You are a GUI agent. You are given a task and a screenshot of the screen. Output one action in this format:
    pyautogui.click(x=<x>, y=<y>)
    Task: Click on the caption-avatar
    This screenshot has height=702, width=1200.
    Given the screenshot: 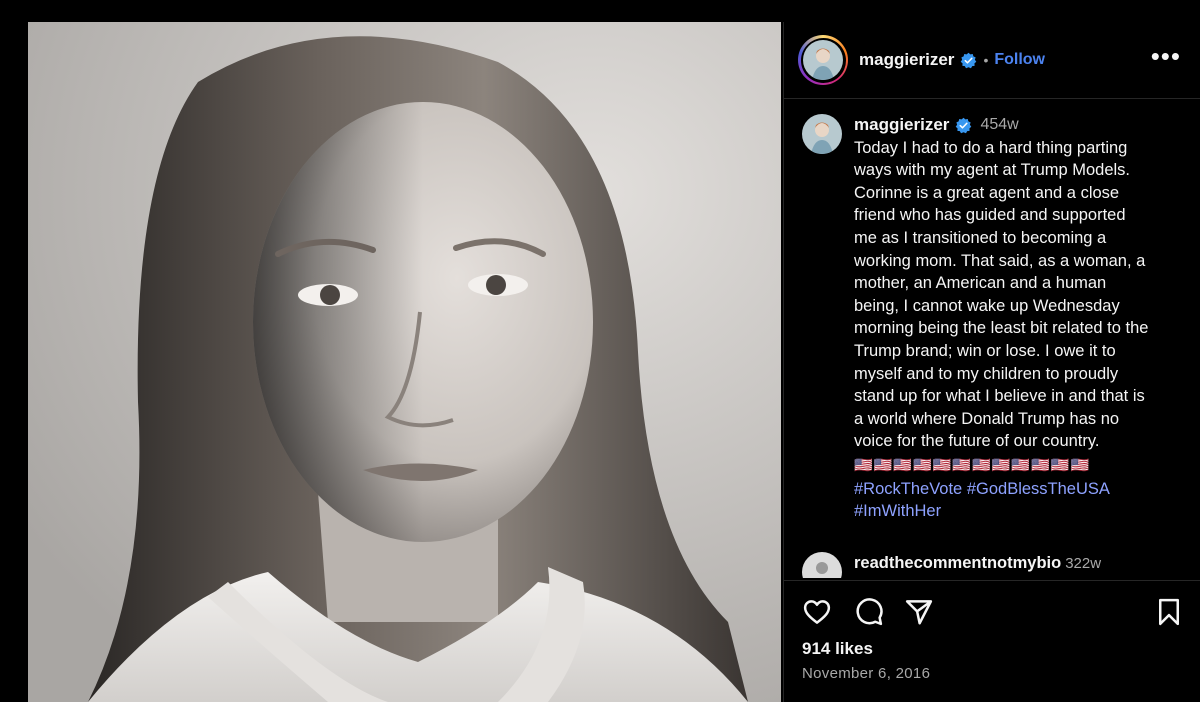 What is the action you would take?
    pyautogui.click(x=822, y=134)
    